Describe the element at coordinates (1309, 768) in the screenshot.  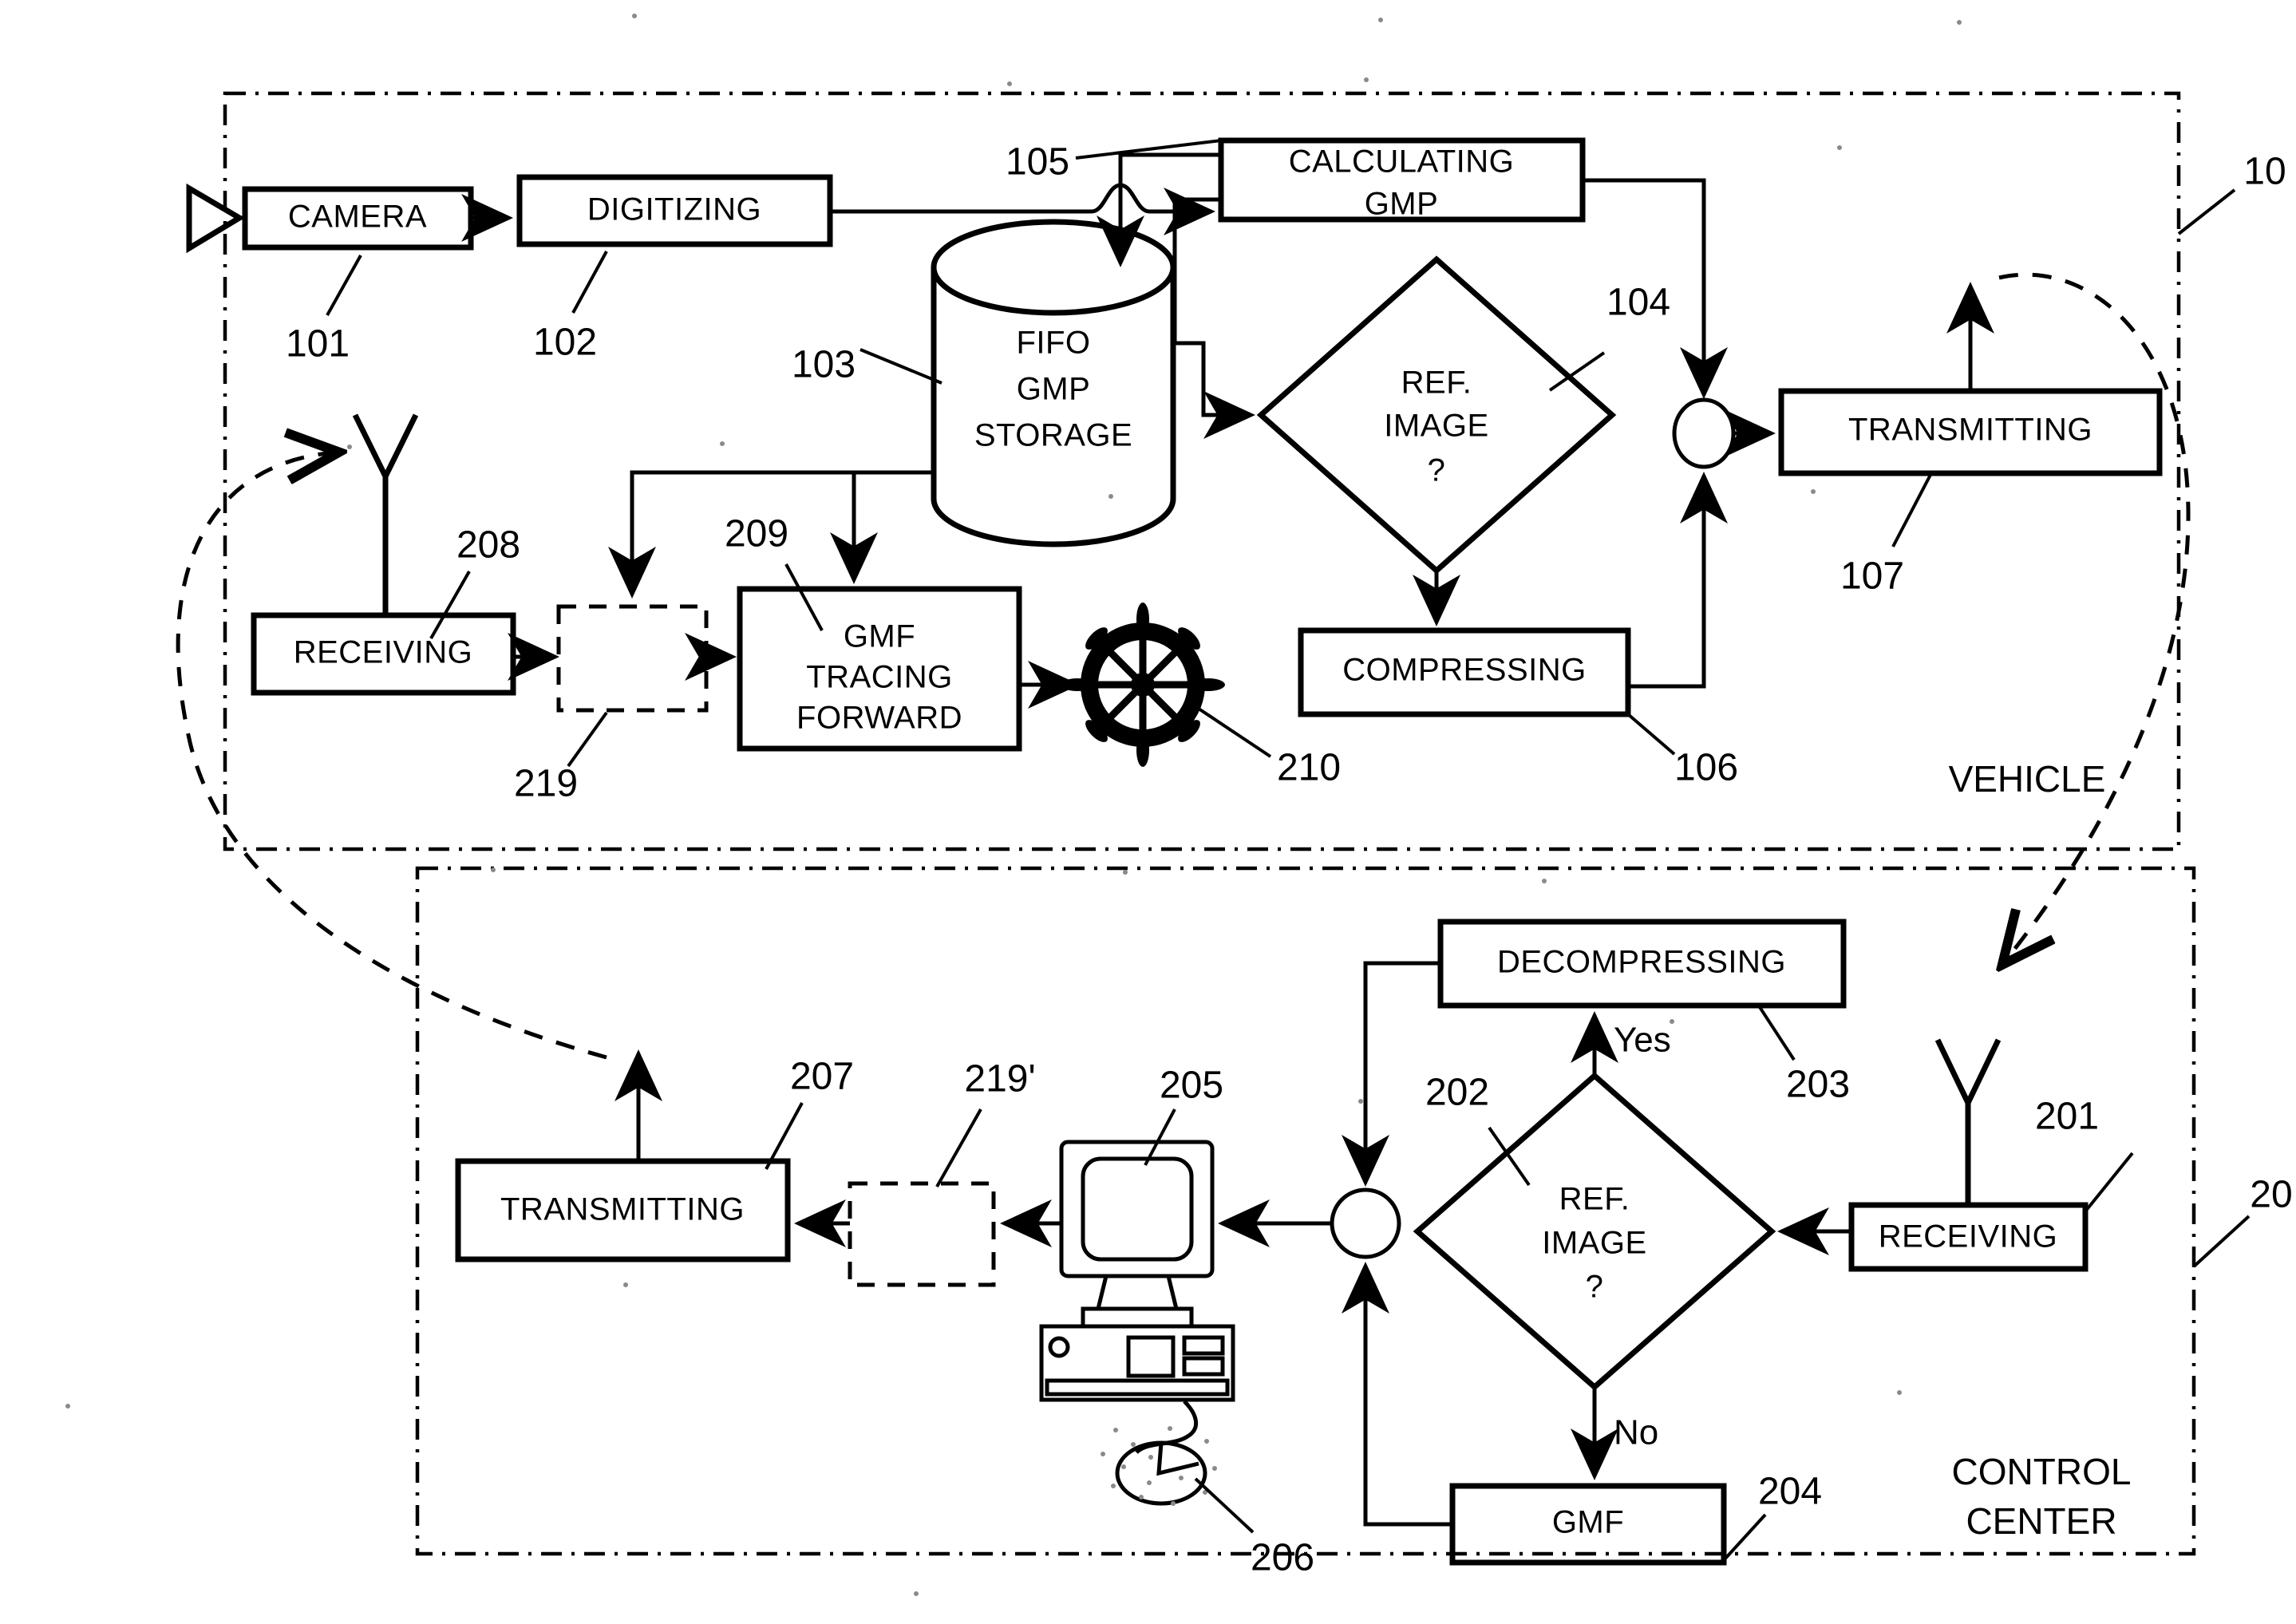
I see `ref-210: 210` at that location.